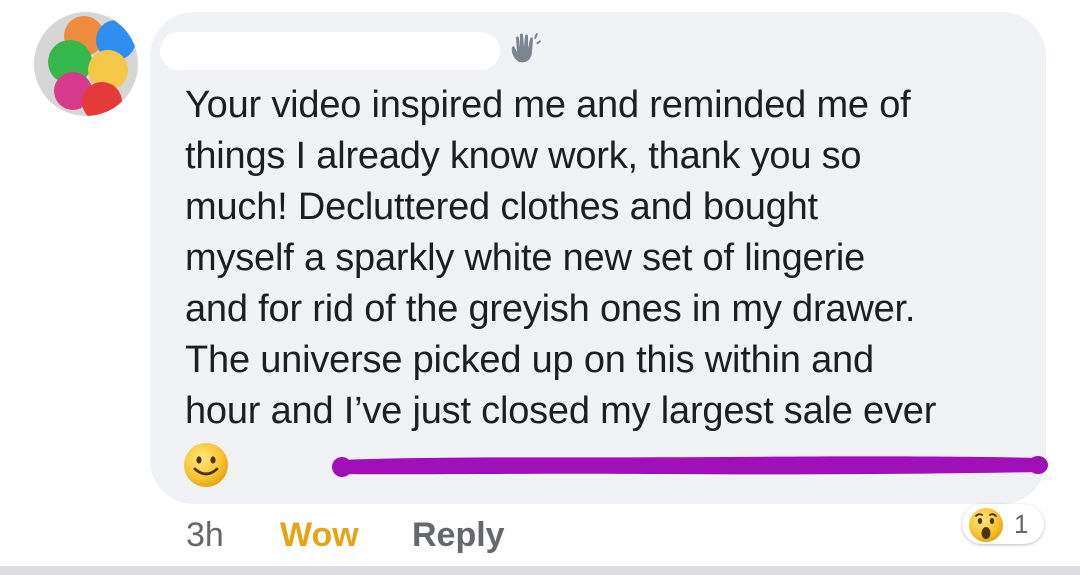  I want to click on reaction-button: Wow, so click(319, 535).